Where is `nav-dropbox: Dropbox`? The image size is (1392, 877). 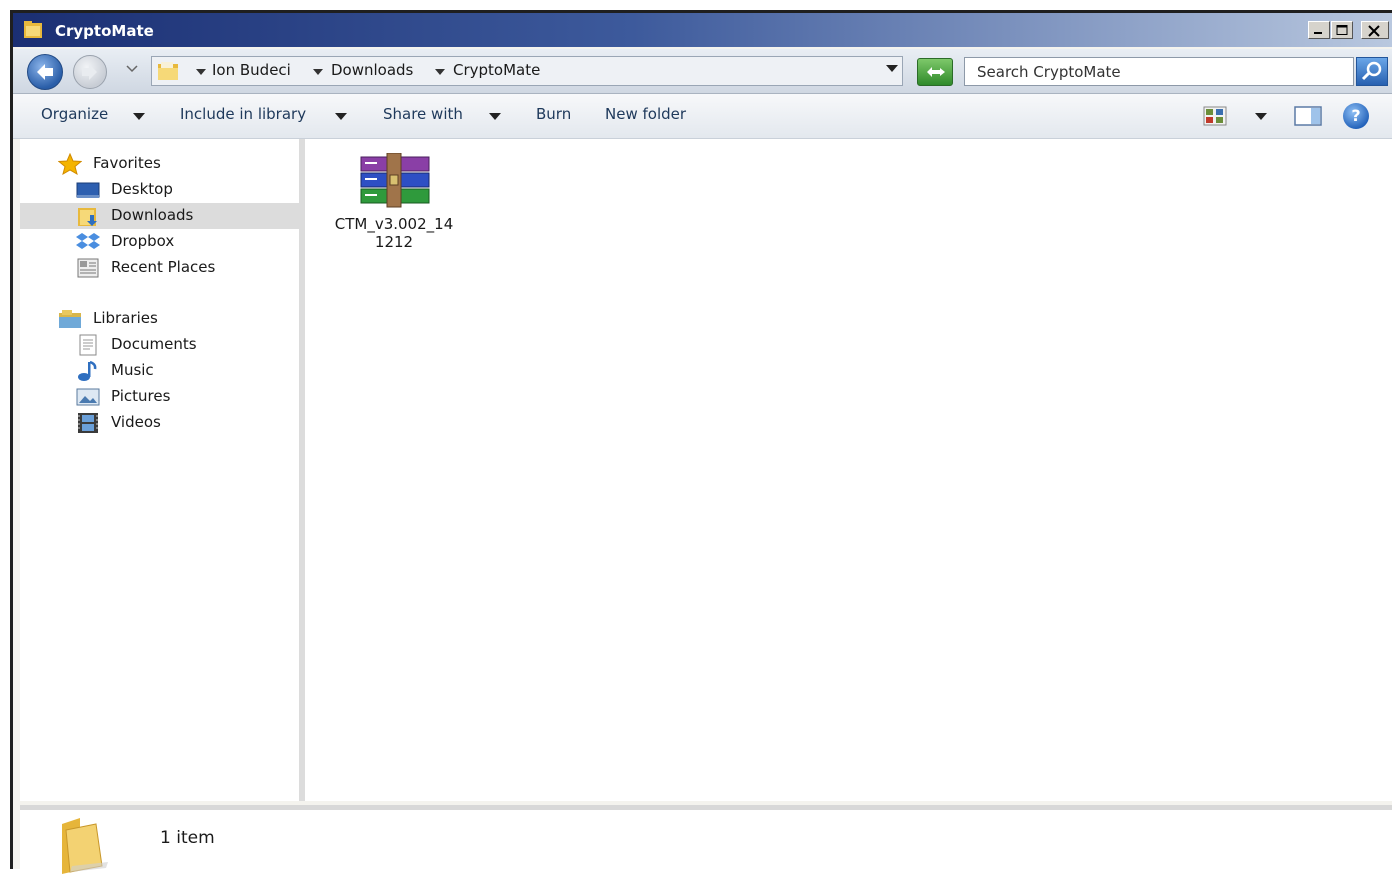 nav-dropbox: Dropbox is located at coordinates (159, 242).